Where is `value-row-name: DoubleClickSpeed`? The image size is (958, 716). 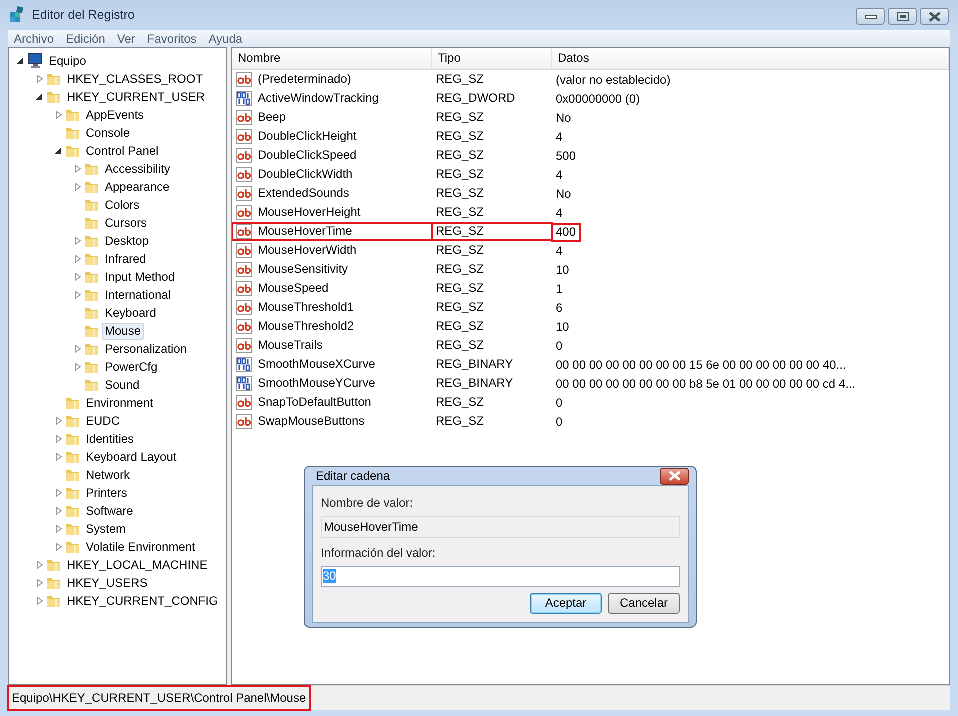
value-row-name: DoubleClickSpeed is located at coordinates (332, 155).